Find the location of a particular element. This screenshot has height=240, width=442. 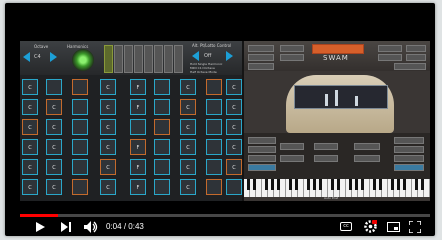

captions-icon: cc is located at coordinates (346, 226).